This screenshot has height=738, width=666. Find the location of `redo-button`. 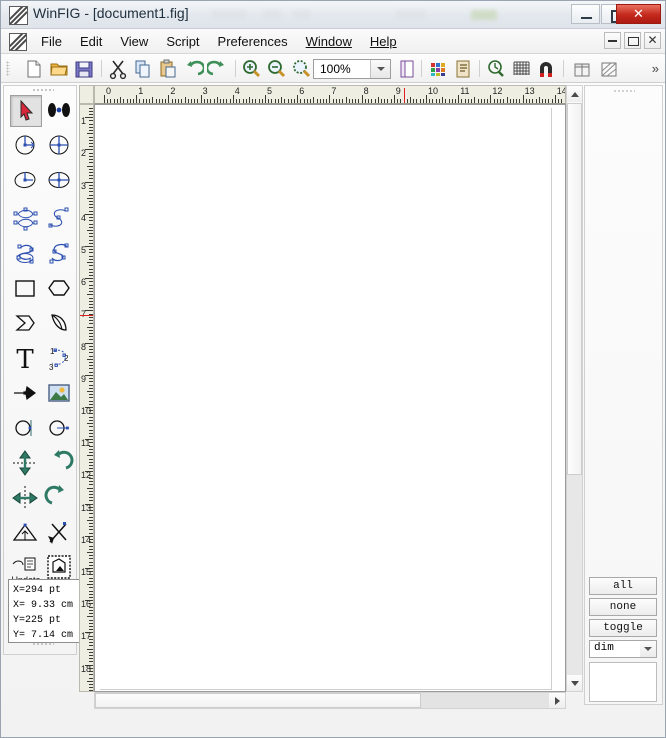

redo-button is located at coordinates (217, 69).